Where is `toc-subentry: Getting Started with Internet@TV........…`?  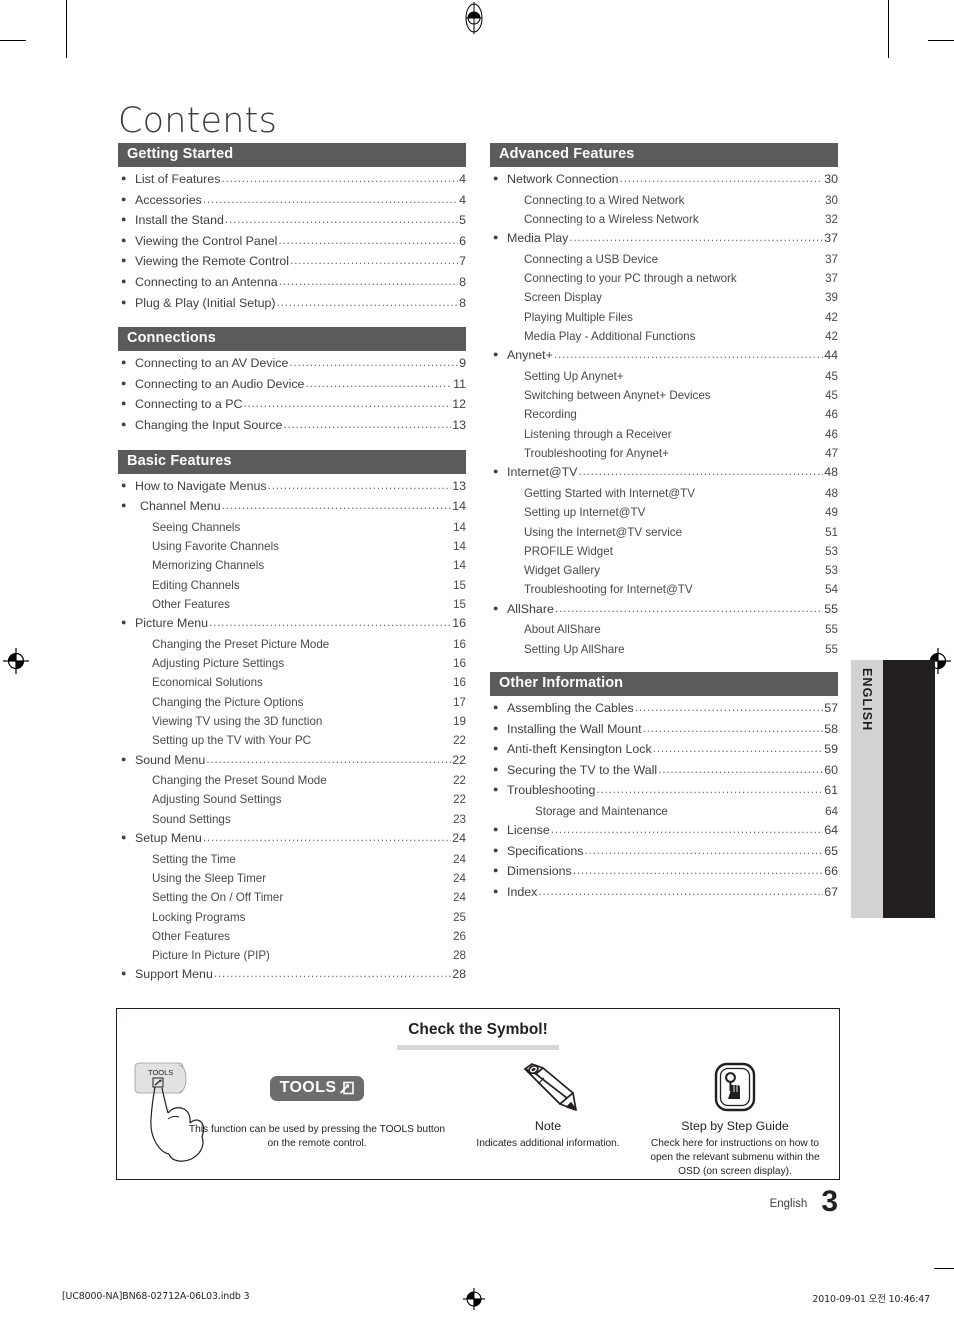
toc-subentry: Getting Started with Internet@TV........… is located at coordinates (664, 493).